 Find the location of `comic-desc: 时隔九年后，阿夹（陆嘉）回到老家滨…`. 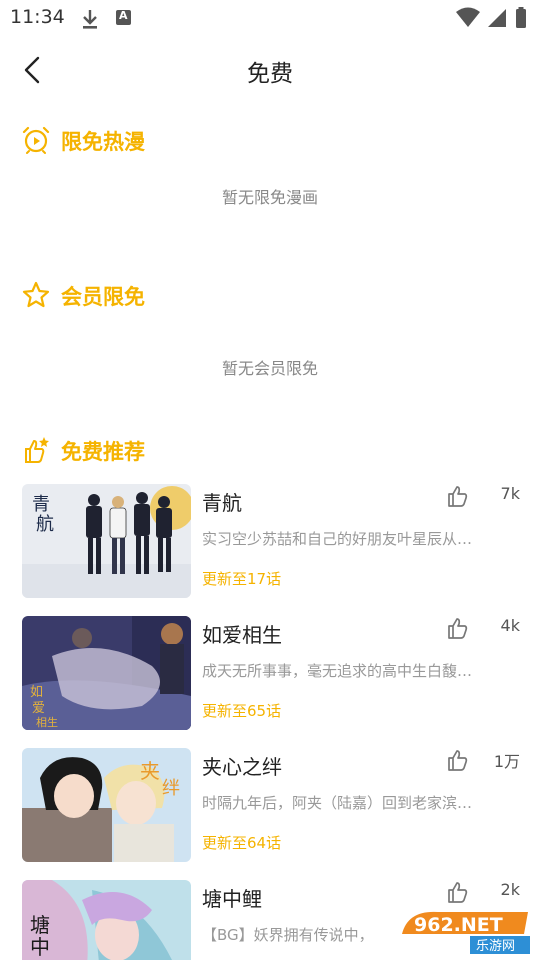

comic-desc: 时隔九年后，阿夹（陆嘉）回到老家滨… is located at coordinates (337, 803).